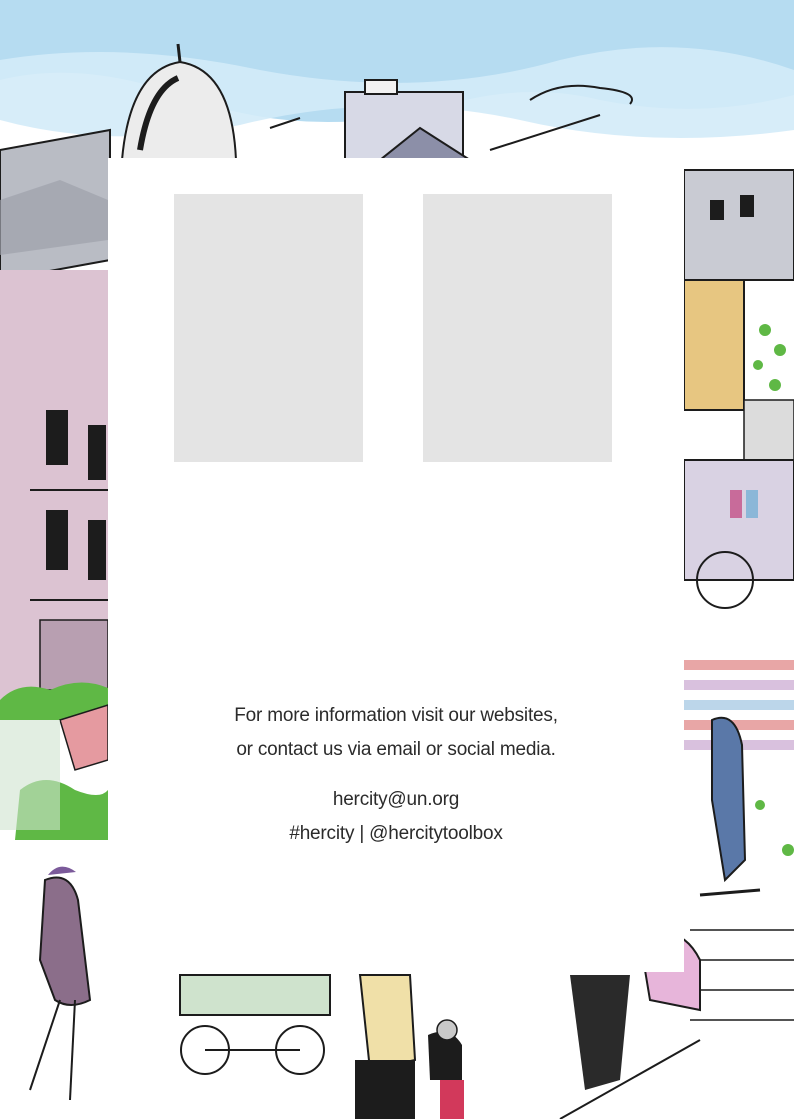 This screenshot has height=1119, width=794. What do you see at coordinates (600, 1032) in the screenshot?
I see `lower-right-walker` at bounding box center [600, 1032].